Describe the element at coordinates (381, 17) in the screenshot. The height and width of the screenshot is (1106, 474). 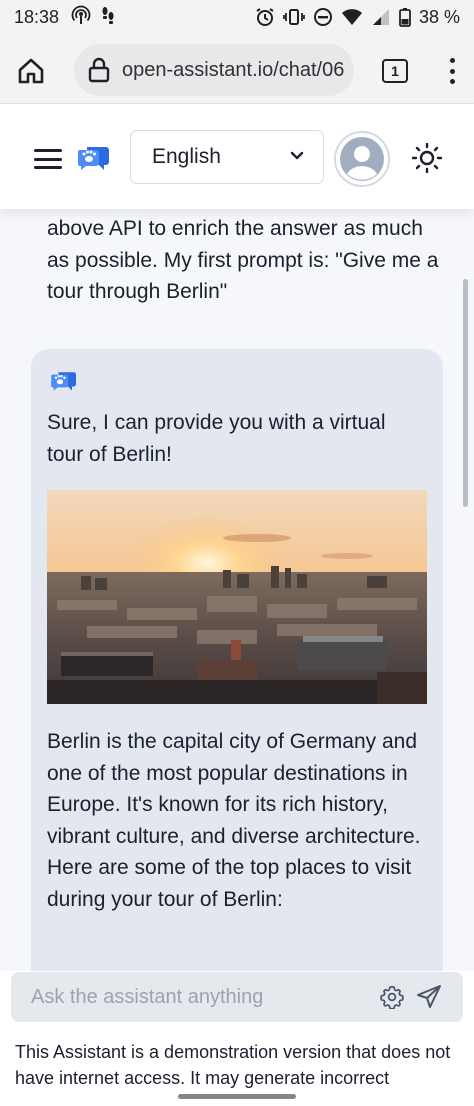
I see `signal-icon` at that location.